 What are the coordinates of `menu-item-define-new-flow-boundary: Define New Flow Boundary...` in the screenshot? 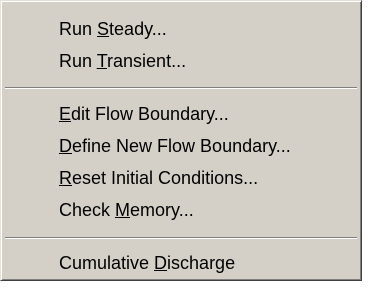 It's located at (175, 146).